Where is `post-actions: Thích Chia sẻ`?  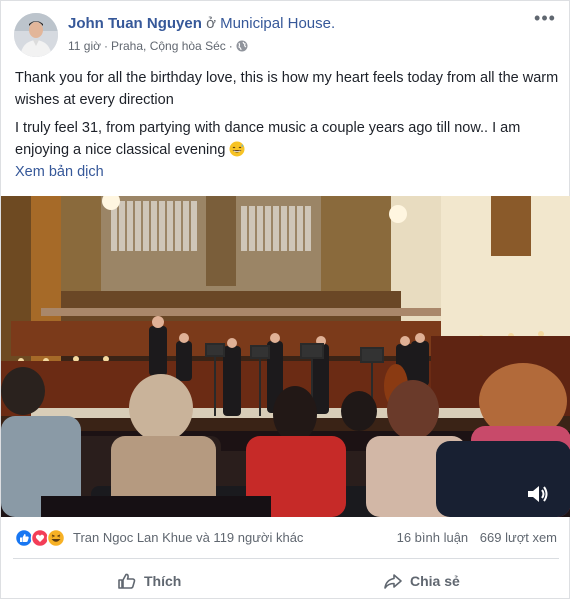 post-actions: Thích Chia sẻ is located at coordinates (285, 581).